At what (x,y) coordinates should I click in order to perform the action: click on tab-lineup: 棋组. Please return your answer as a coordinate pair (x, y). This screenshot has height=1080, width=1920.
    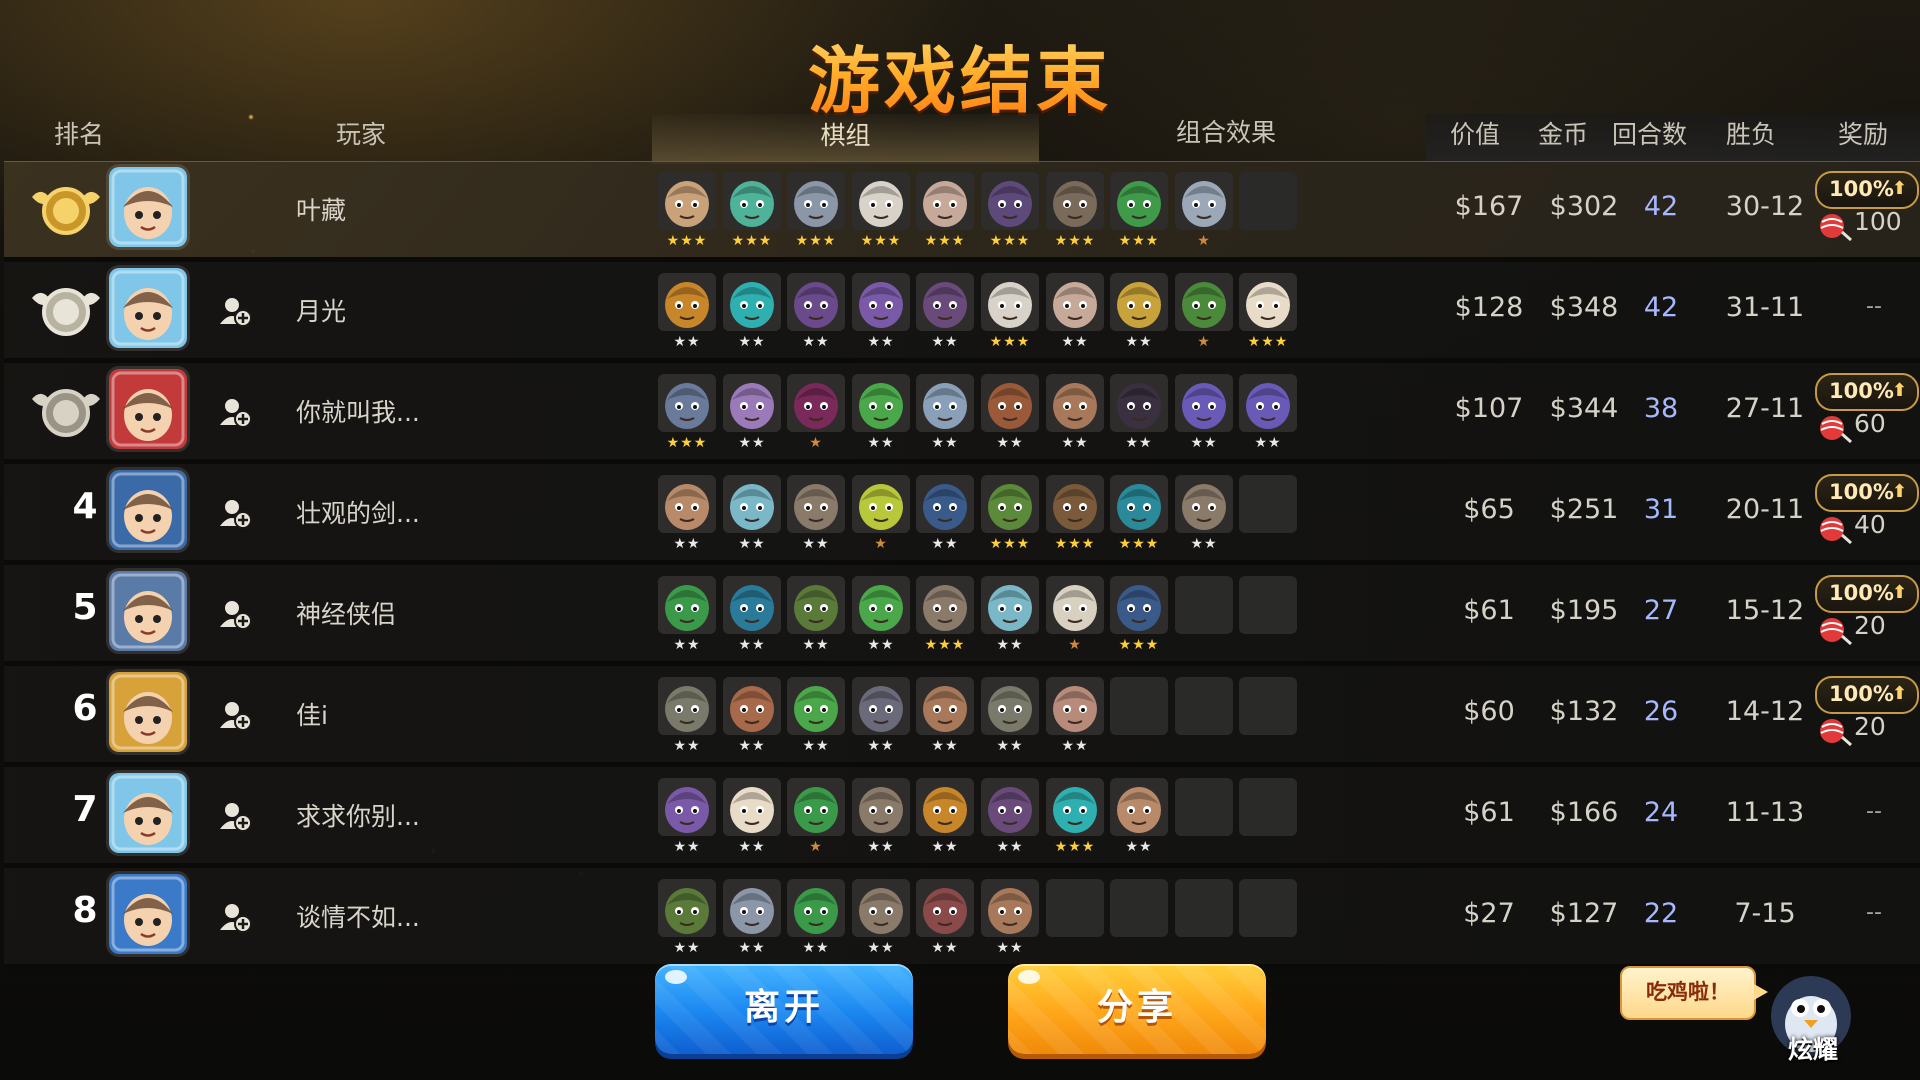
    Looking at the image, I should click on (845, 139).